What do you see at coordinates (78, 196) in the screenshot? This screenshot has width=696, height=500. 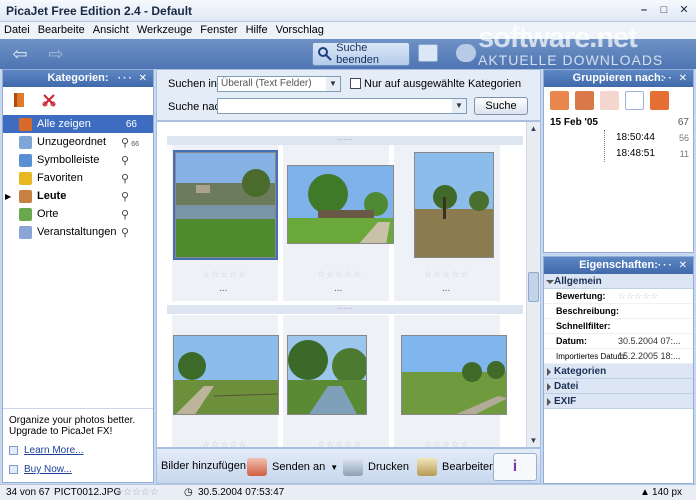 I see `category-item: ▶ Leute ⚲` at bounding box center [78, 196].